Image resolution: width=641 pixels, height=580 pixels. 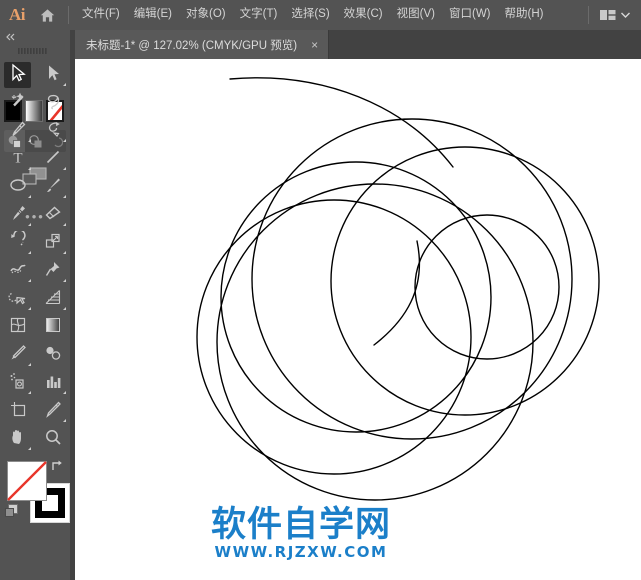 I want to click on line-segment-icon, so click(x=53, y=159).